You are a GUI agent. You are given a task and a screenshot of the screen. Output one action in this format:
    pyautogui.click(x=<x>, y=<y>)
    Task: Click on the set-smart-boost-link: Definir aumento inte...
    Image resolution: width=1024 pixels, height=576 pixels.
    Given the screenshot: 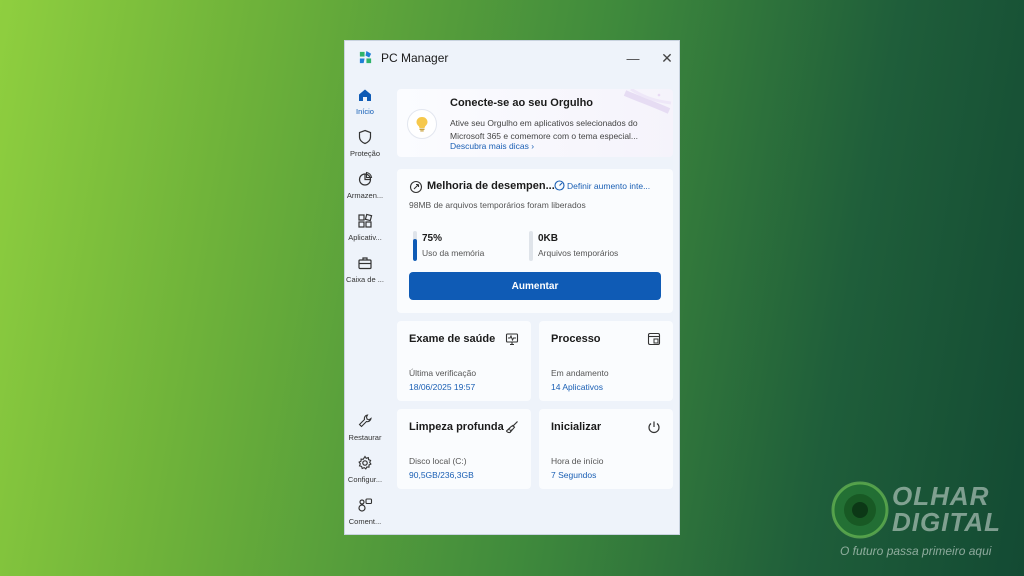 What is the action you would take?
    pyautogui.click(x=608, y=186)
    